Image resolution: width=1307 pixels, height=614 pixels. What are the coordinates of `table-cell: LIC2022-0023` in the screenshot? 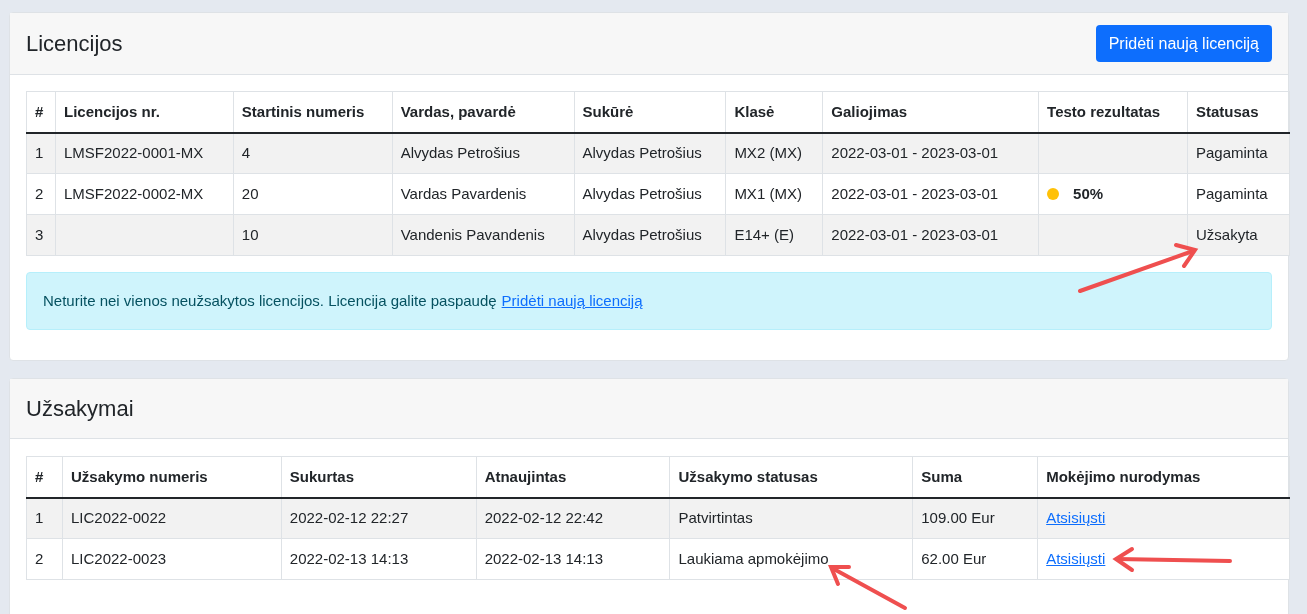 It's located at (172, 559).